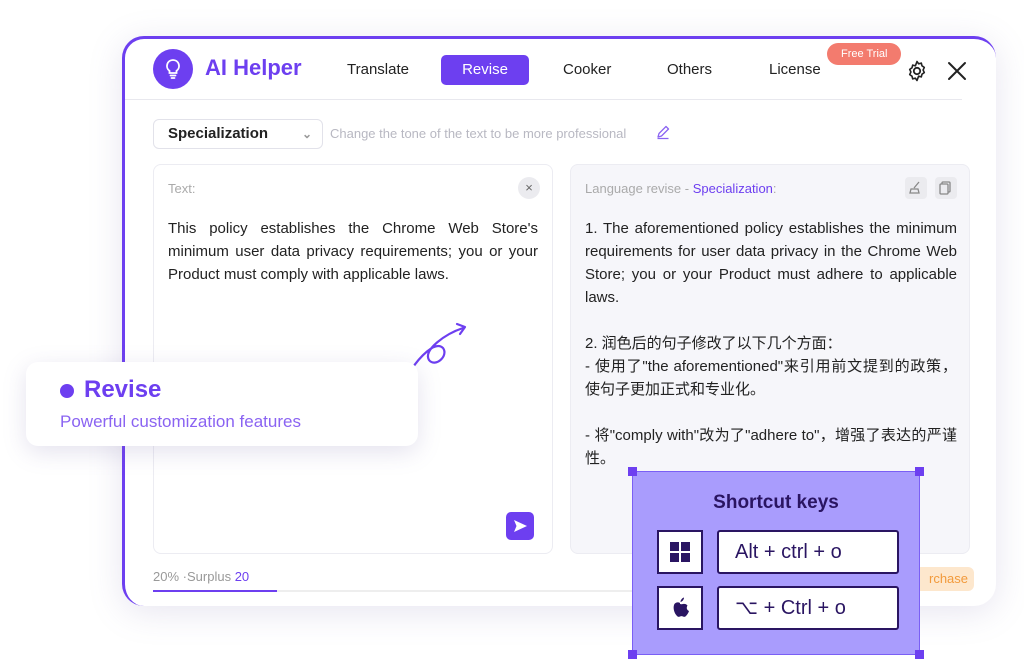 The width and height of the screenshot is (1024, 661). Describe the element at coordinates (306, 134) in the screenshot. I see `chevron-down-icon: ⌄` at that location.